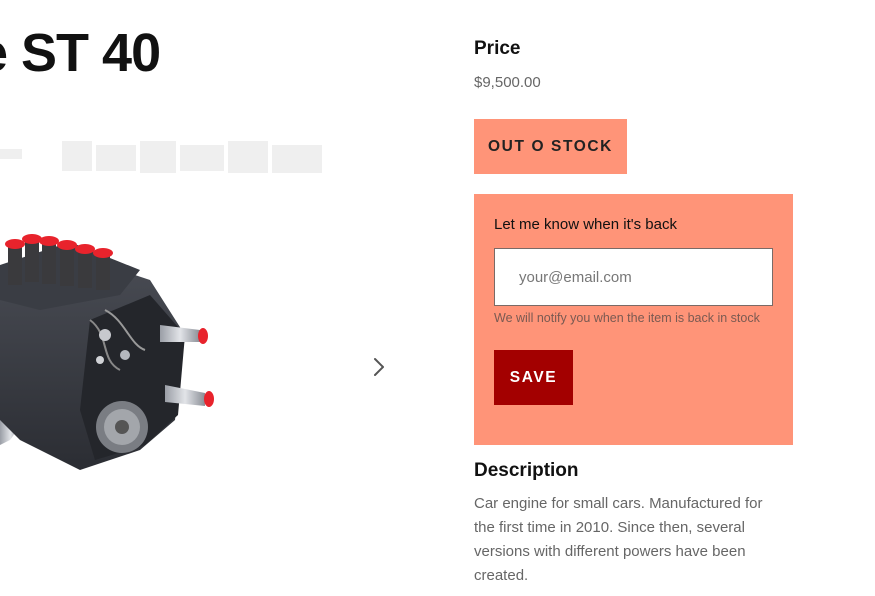 This screenshot has width=875, height=596. Describe the element at coordinates (585, 224) in the screenshot. I see `notify-label: Let me know when it's back` at that location.